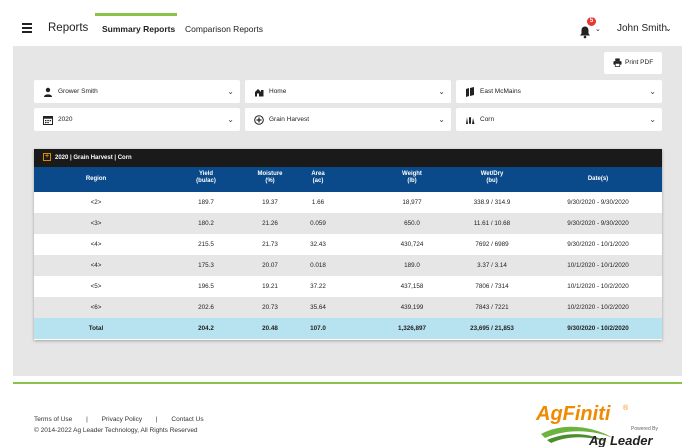  Describe the element at coordinates (318, 307) in the screenshot. I see `table-cell: 35.64` at that location.